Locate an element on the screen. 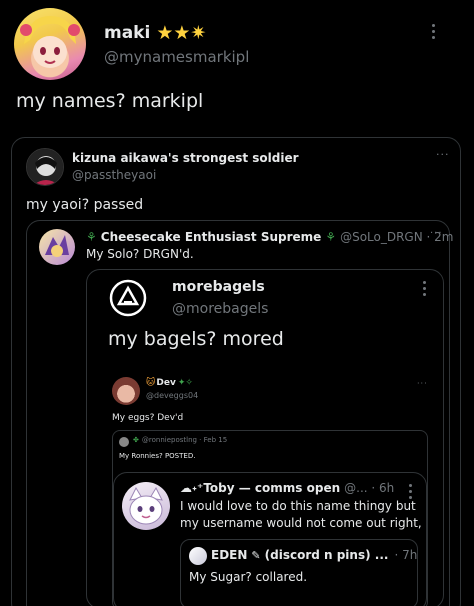 The image size is (474, 606). quote3-text: my bagels? mored is located at coordinates (196, 339).